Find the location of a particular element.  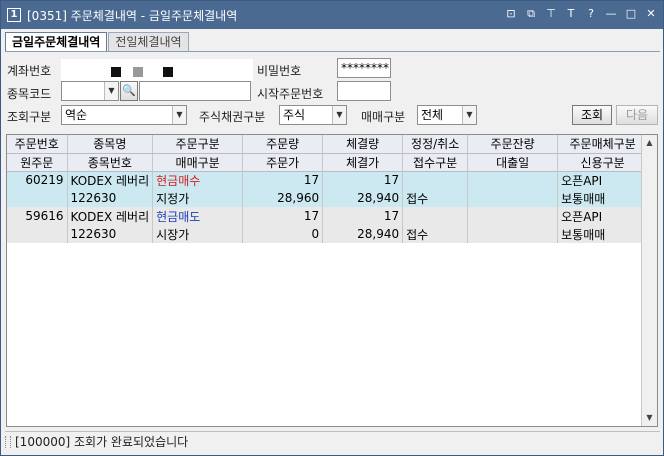

scroll-down-icon: ▼ is located at coordinates (649, 418).